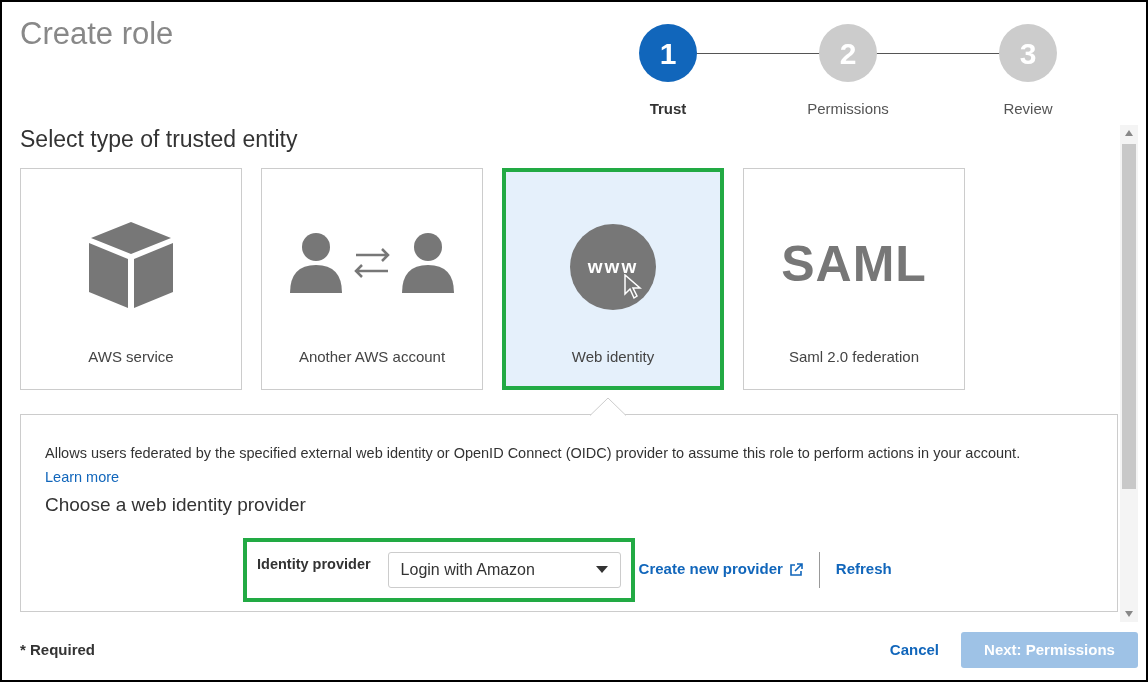  Describe the element at coordinates (1129, 614) in the screenshot. I see `scroll-down-icon` at that location.